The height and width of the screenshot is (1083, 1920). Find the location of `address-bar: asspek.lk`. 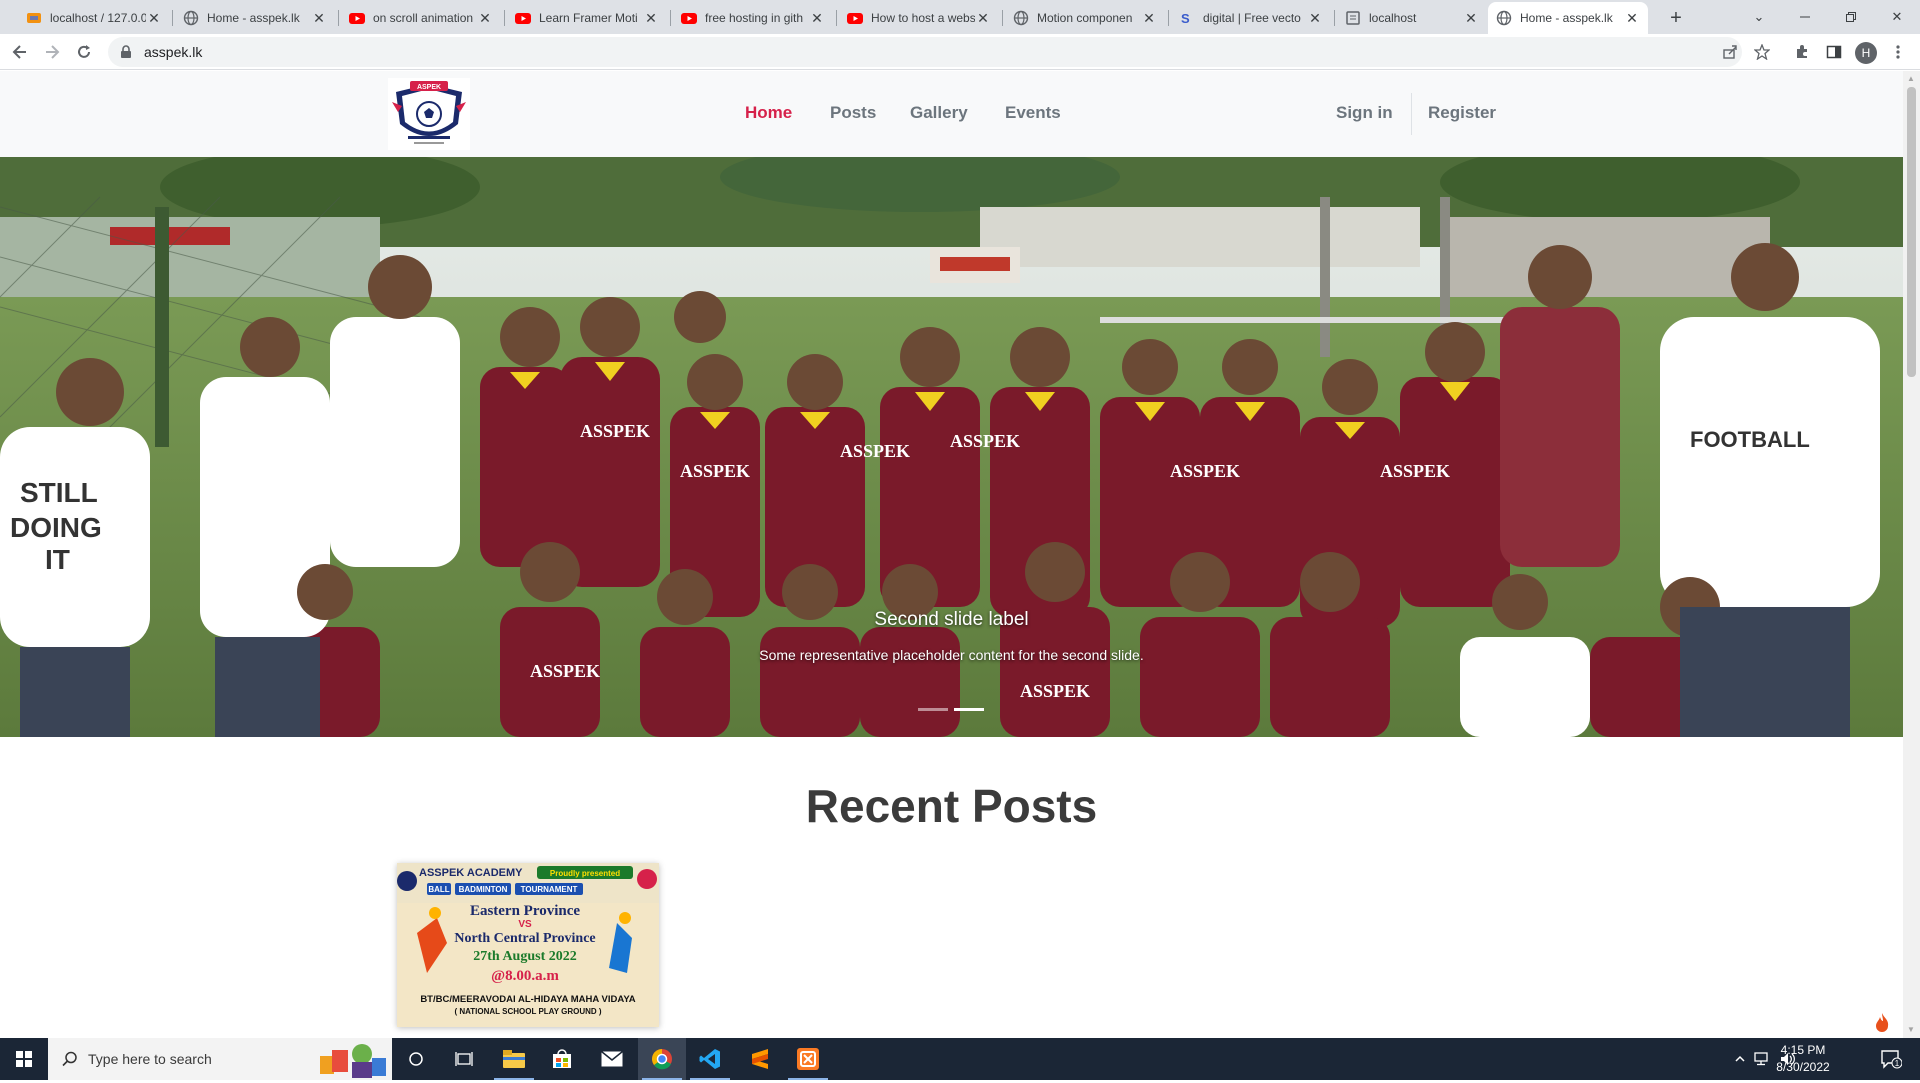

address-bar: asspek.lk is located at coordinates (925, 52).